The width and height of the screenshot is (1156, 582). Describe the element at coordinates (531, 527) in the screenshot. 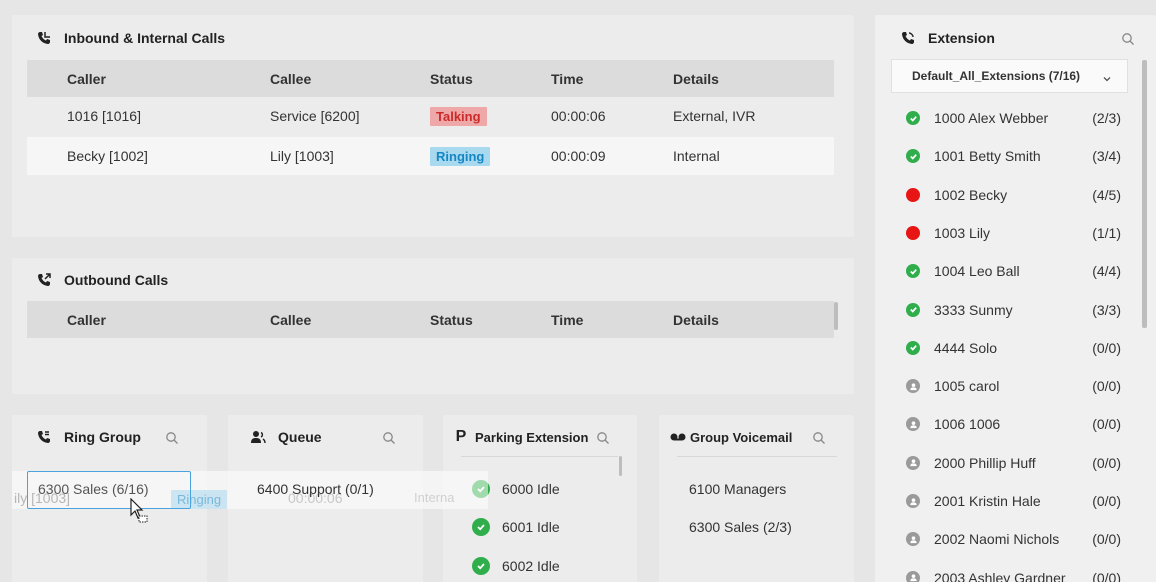

I see `parking-item-label: 6001 Idle` at that location.